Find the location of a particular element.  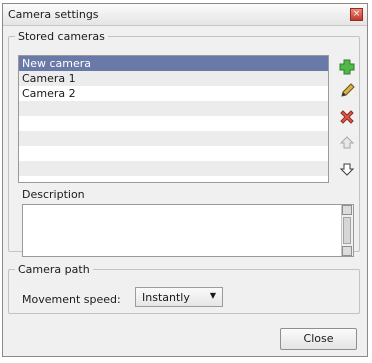

camera-list-item: Camera 2 is located at coordinates (173, 93).